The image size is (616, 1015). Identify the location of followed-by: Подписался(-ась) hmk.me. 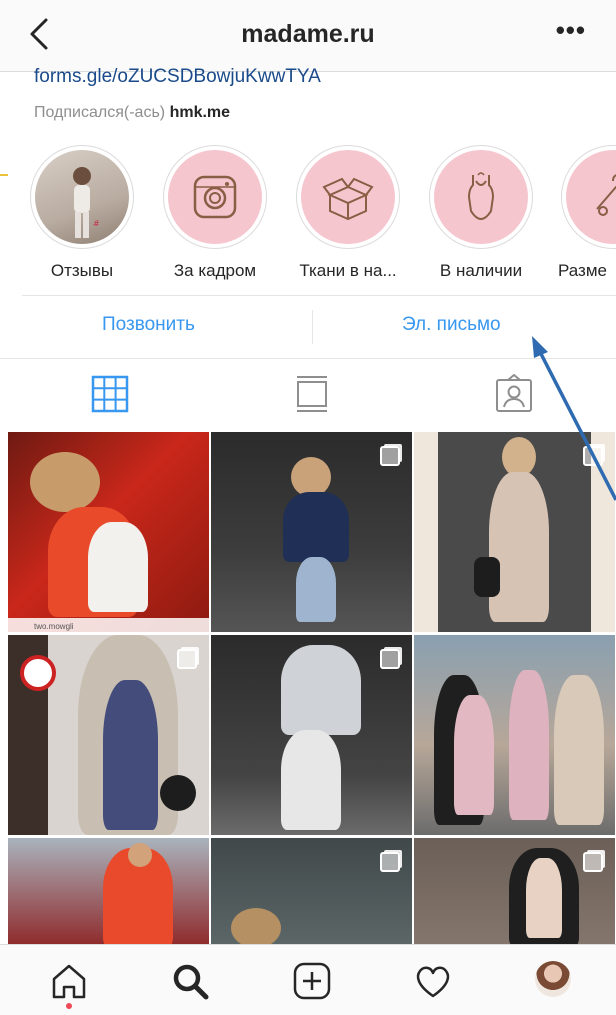
(132, 113).